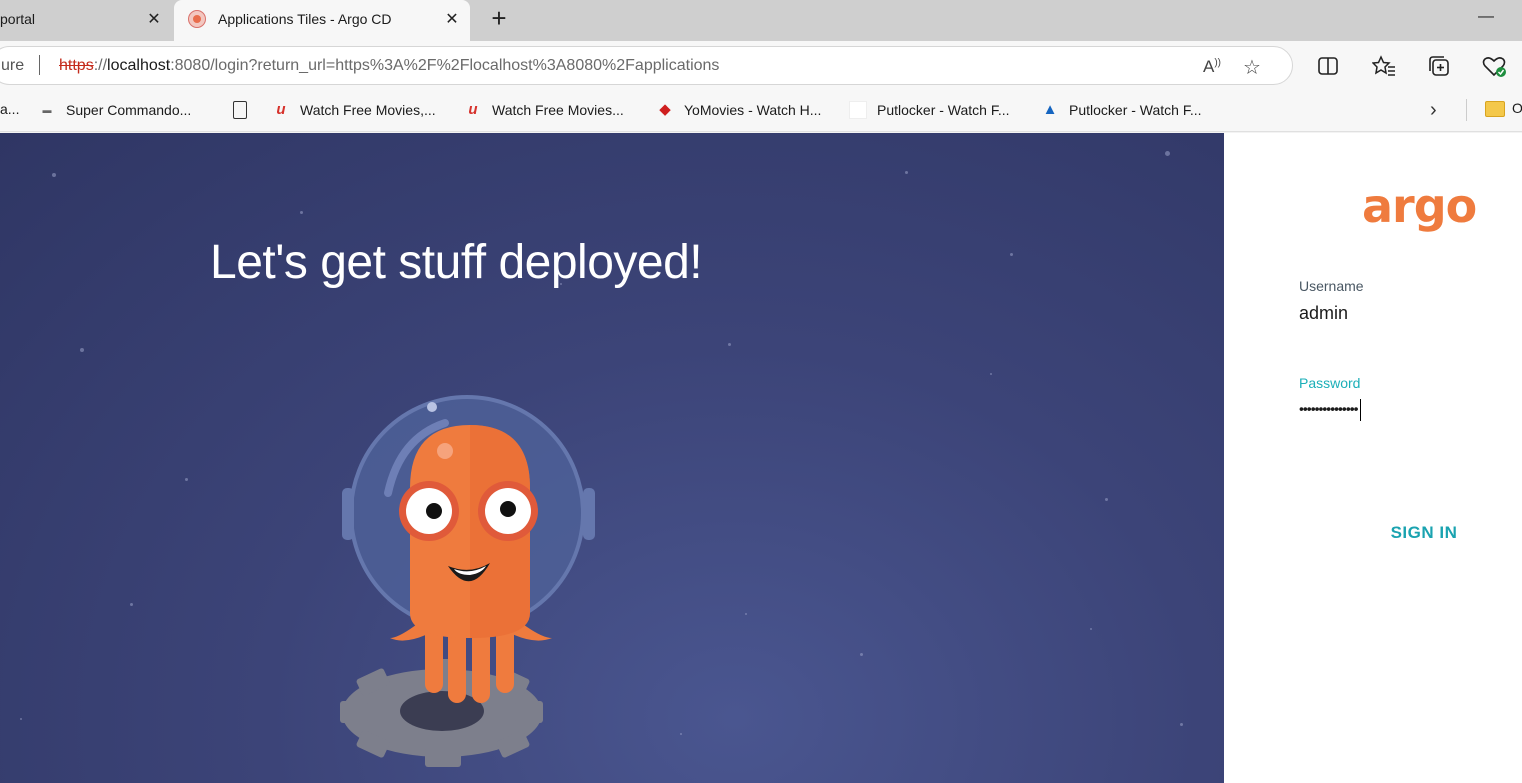  I want to click on bookmark-folder-label: O, so click(1517, 108).